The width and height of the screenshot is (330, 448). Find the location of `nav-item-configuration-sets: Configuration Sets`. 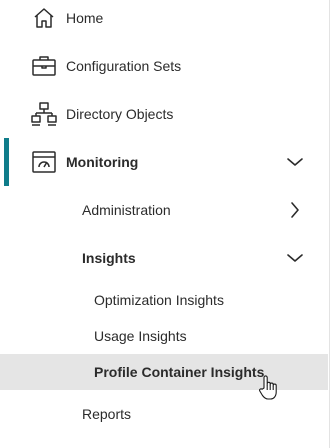

nav-item-configuration-sets: Configuration Sets is located at coordinates (164, 66).